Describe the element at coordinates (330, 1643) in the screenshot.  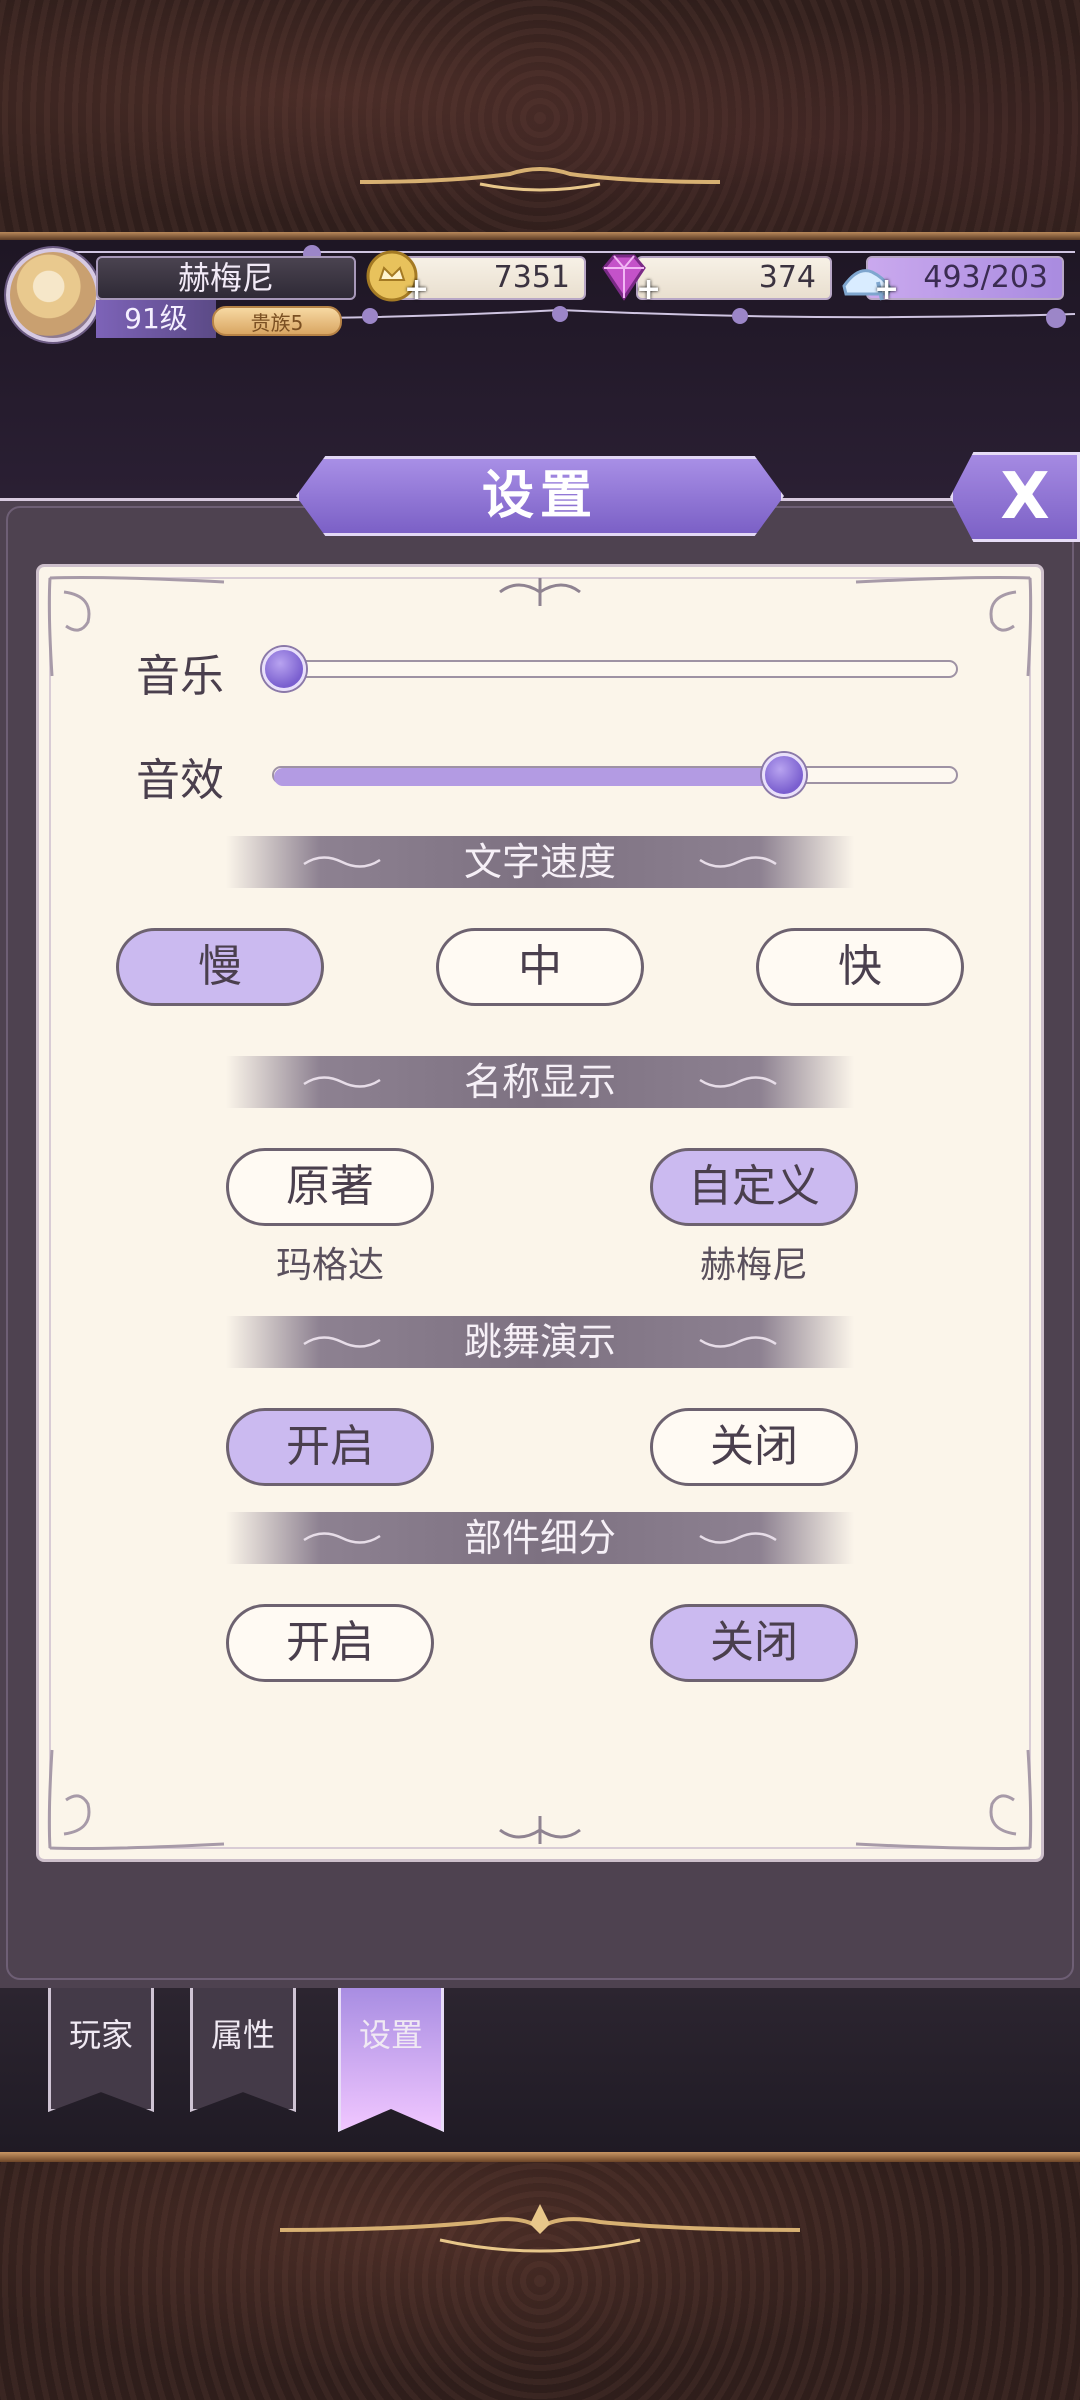
I see `parts-detail-on: 开启` at that location.